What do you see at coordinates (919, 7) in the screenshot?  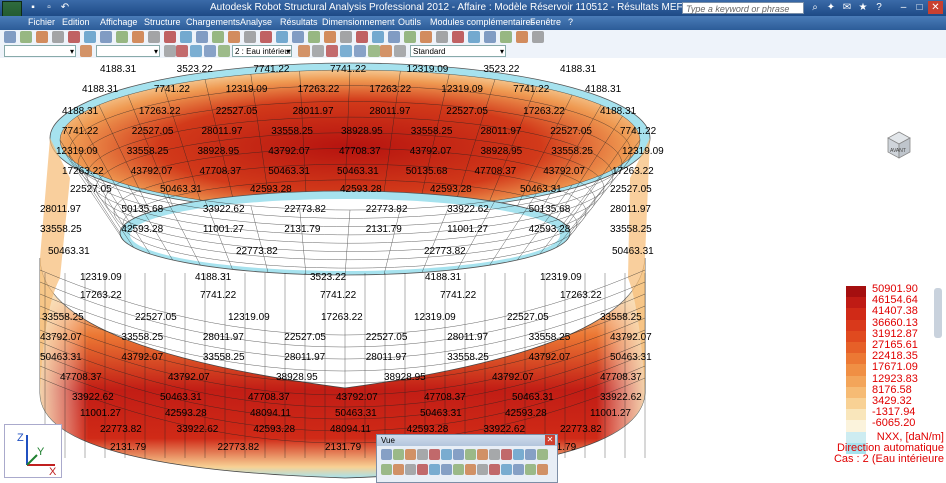 I see `maximize-button: □` at bounding box center [919, 7].